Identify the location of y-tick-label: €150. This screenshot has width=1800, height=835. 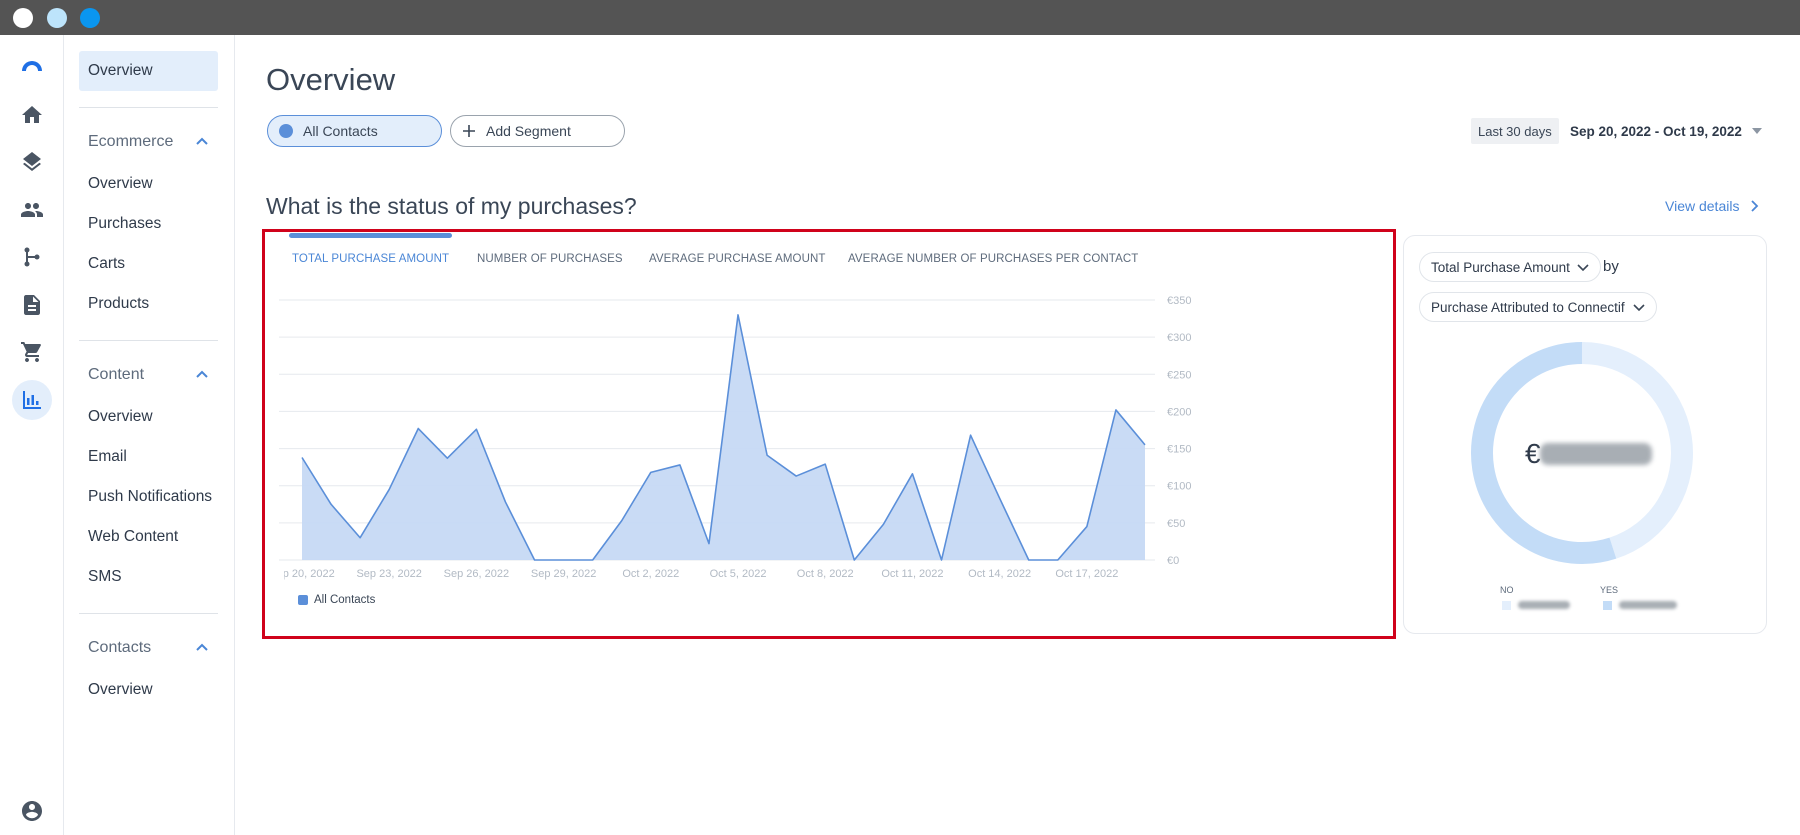
(1179, 450).